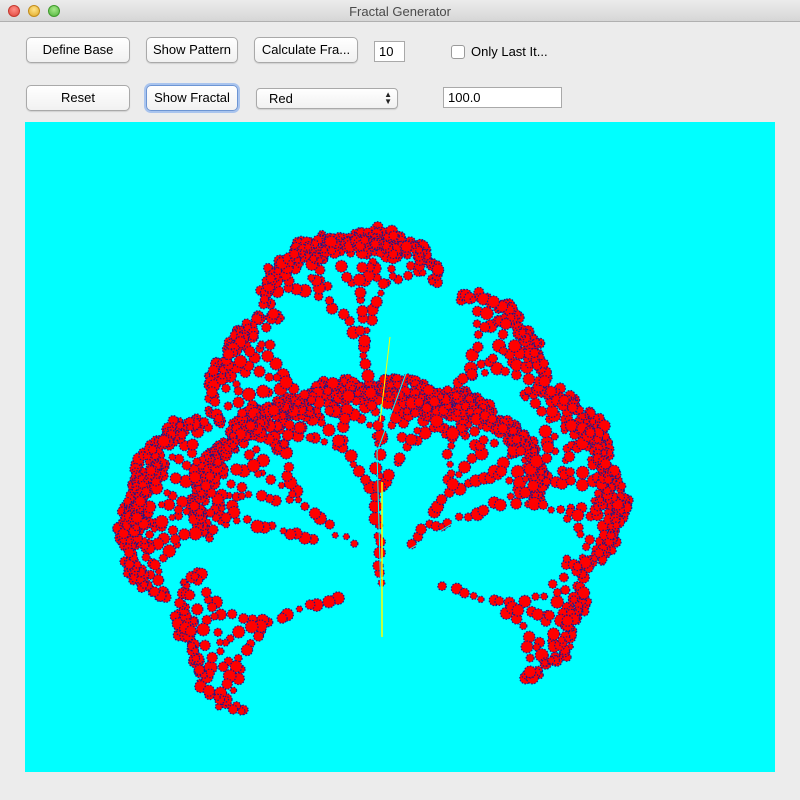 This screenshot has width=800, height=800. Describe the element at coordinates (78, 50) in the screenshot. I see `define-base-button: Define Base` at that location.